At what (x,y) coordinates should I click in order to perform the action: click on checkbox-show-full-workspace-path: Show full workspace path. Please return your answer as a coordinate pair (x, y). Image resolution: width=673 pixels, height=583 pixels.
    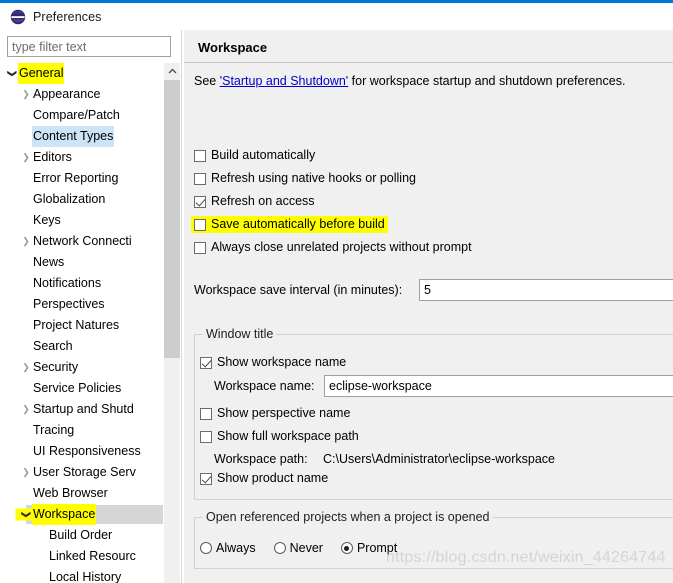
    Looking at the image, I should click on (279, 436).